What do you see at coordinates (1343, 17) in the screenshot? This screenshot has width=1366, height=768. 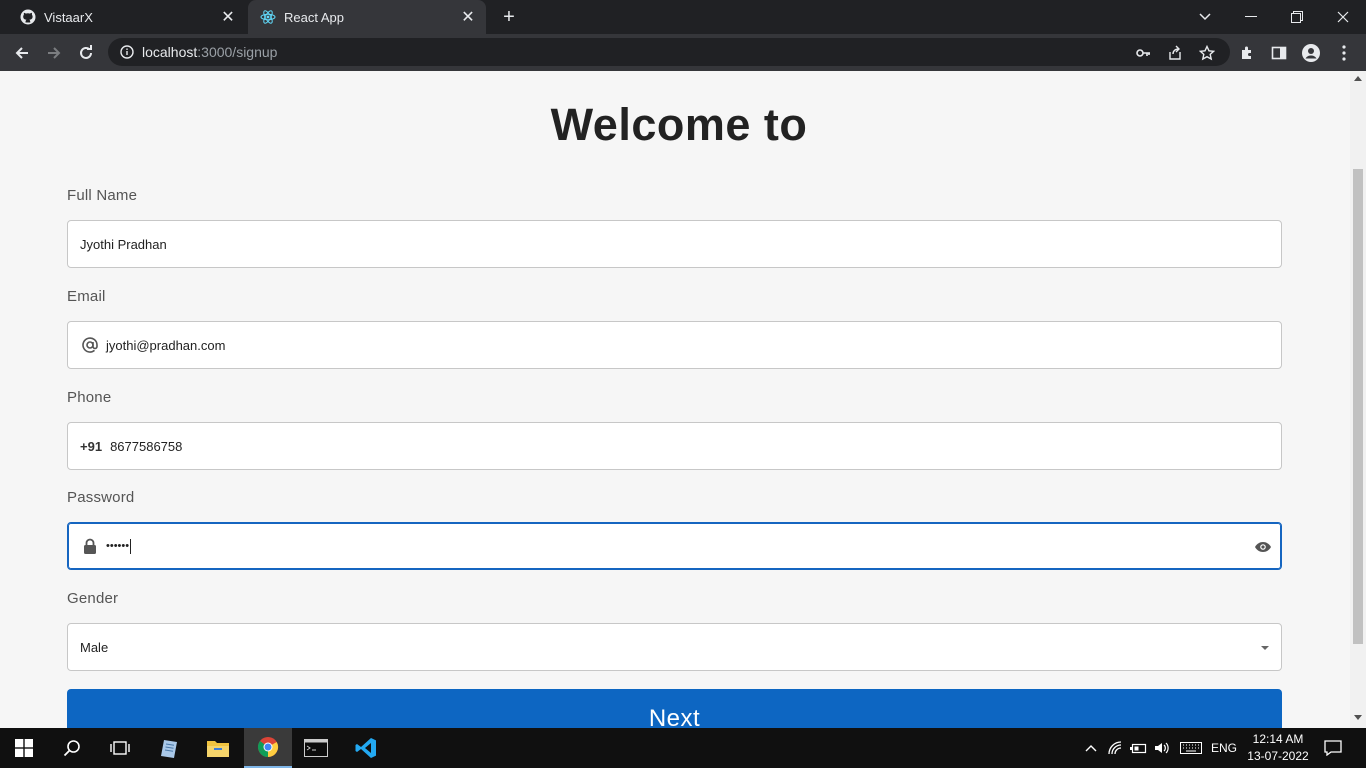 I see `close-window-button` at bounding box center [1343, 17].